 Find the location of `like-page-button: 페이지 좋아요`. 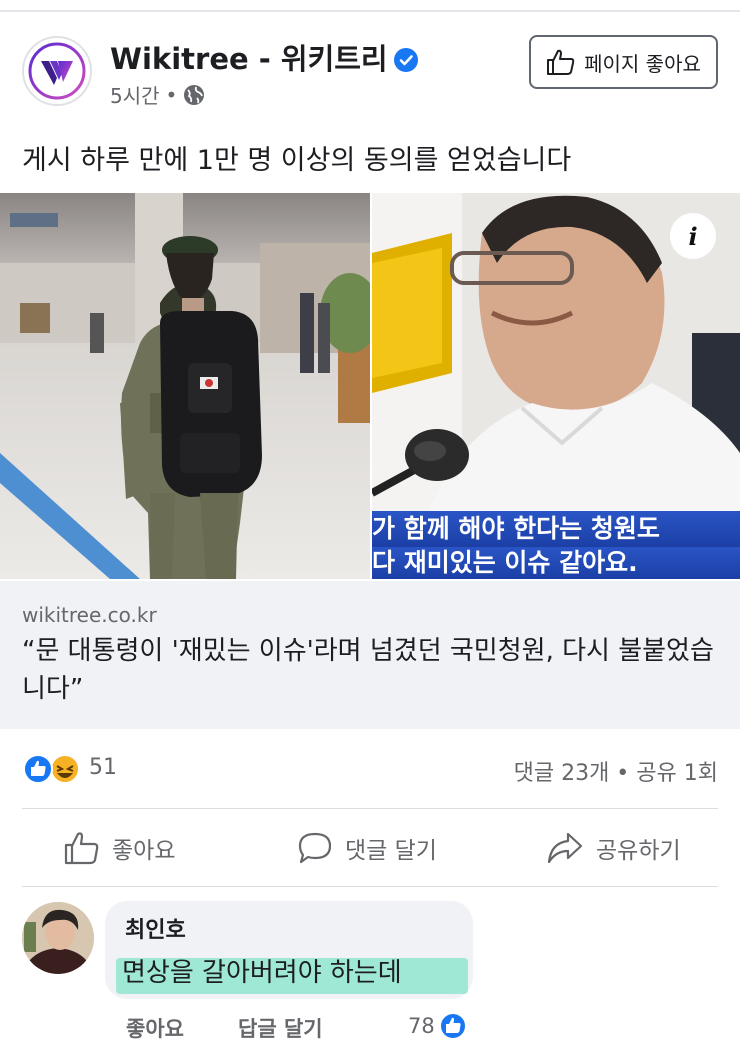

like-page-button: 페이지 좋아요 is located at coordinates (623, 62).